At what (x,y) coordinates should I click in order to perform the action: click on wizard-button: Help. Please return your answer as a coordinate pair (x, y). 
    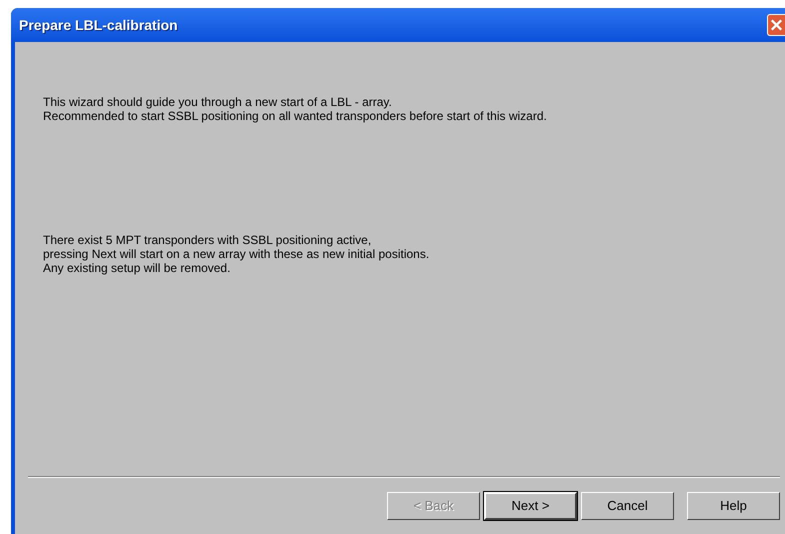
    Looking at the image, I should click on (733, 506).